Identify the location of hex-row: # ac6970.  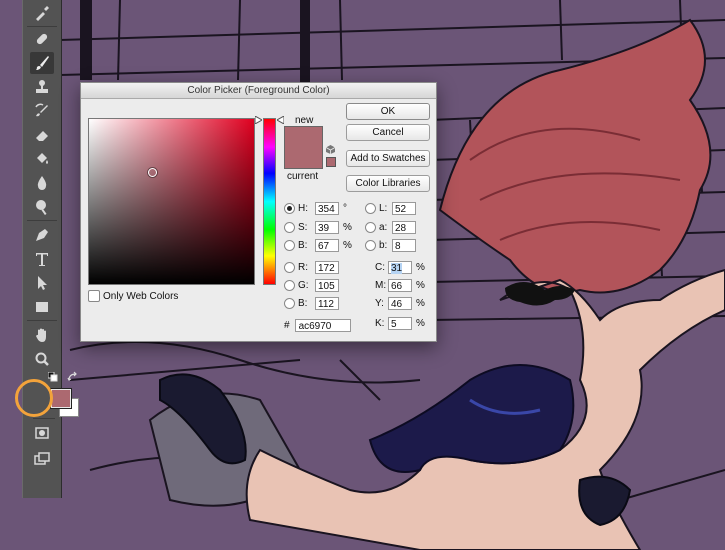
(317, 325).